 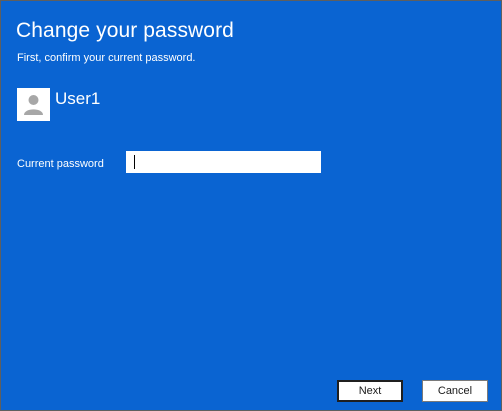 What do you see at coordinates (60, 164) in the screenshot?
I see `current-password-label: Current password` at bounding box center [60, 164].